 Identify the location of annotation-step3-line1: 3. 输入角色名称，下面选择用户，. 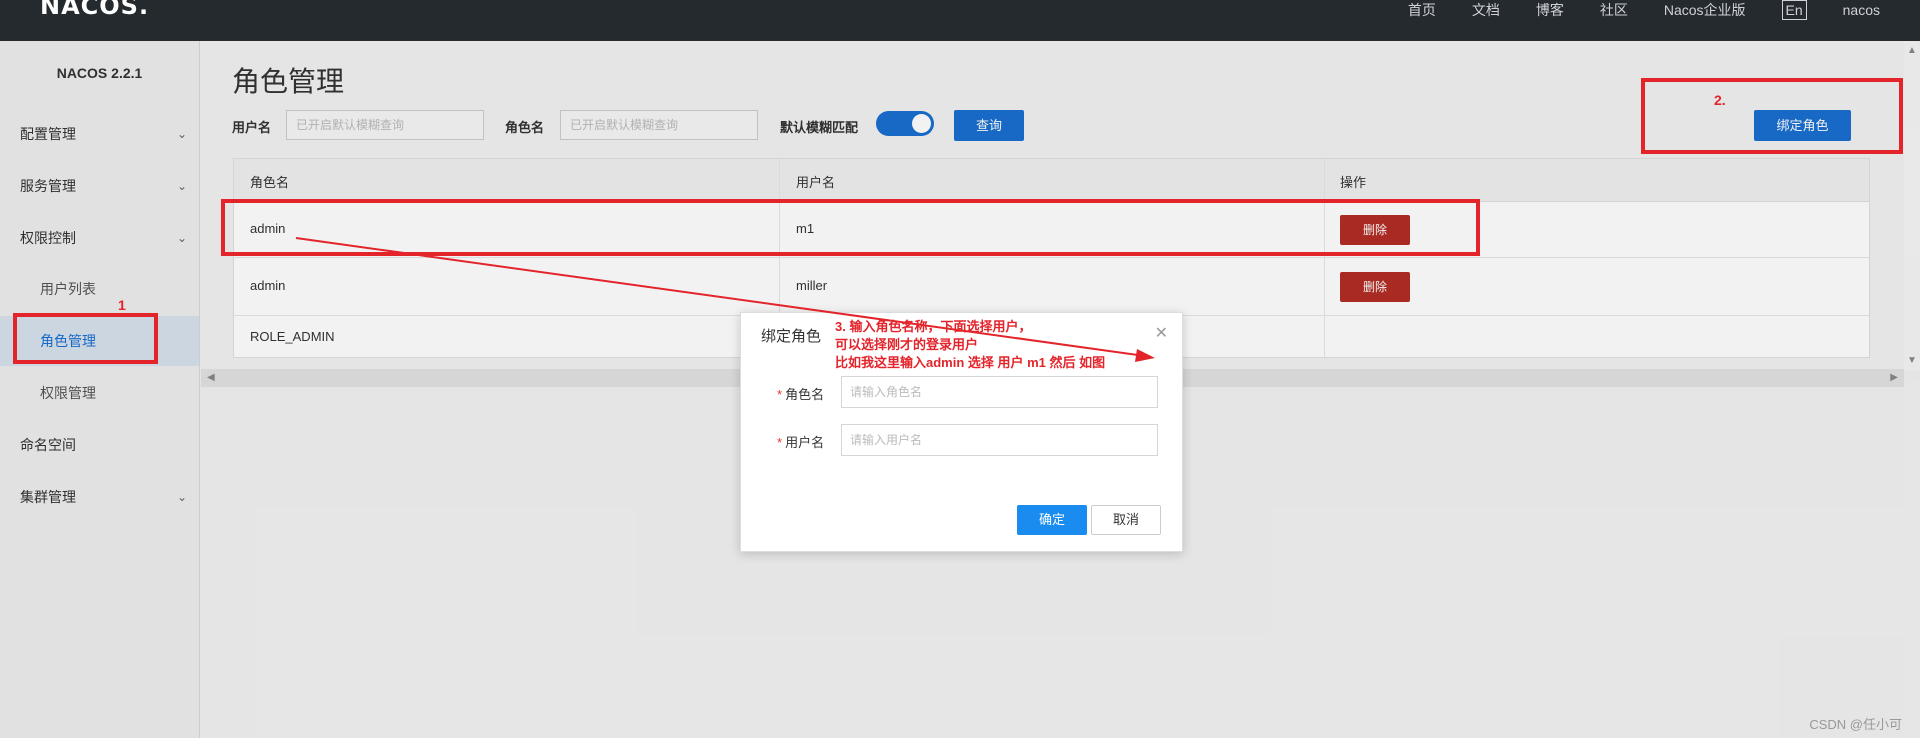
(933, 326).